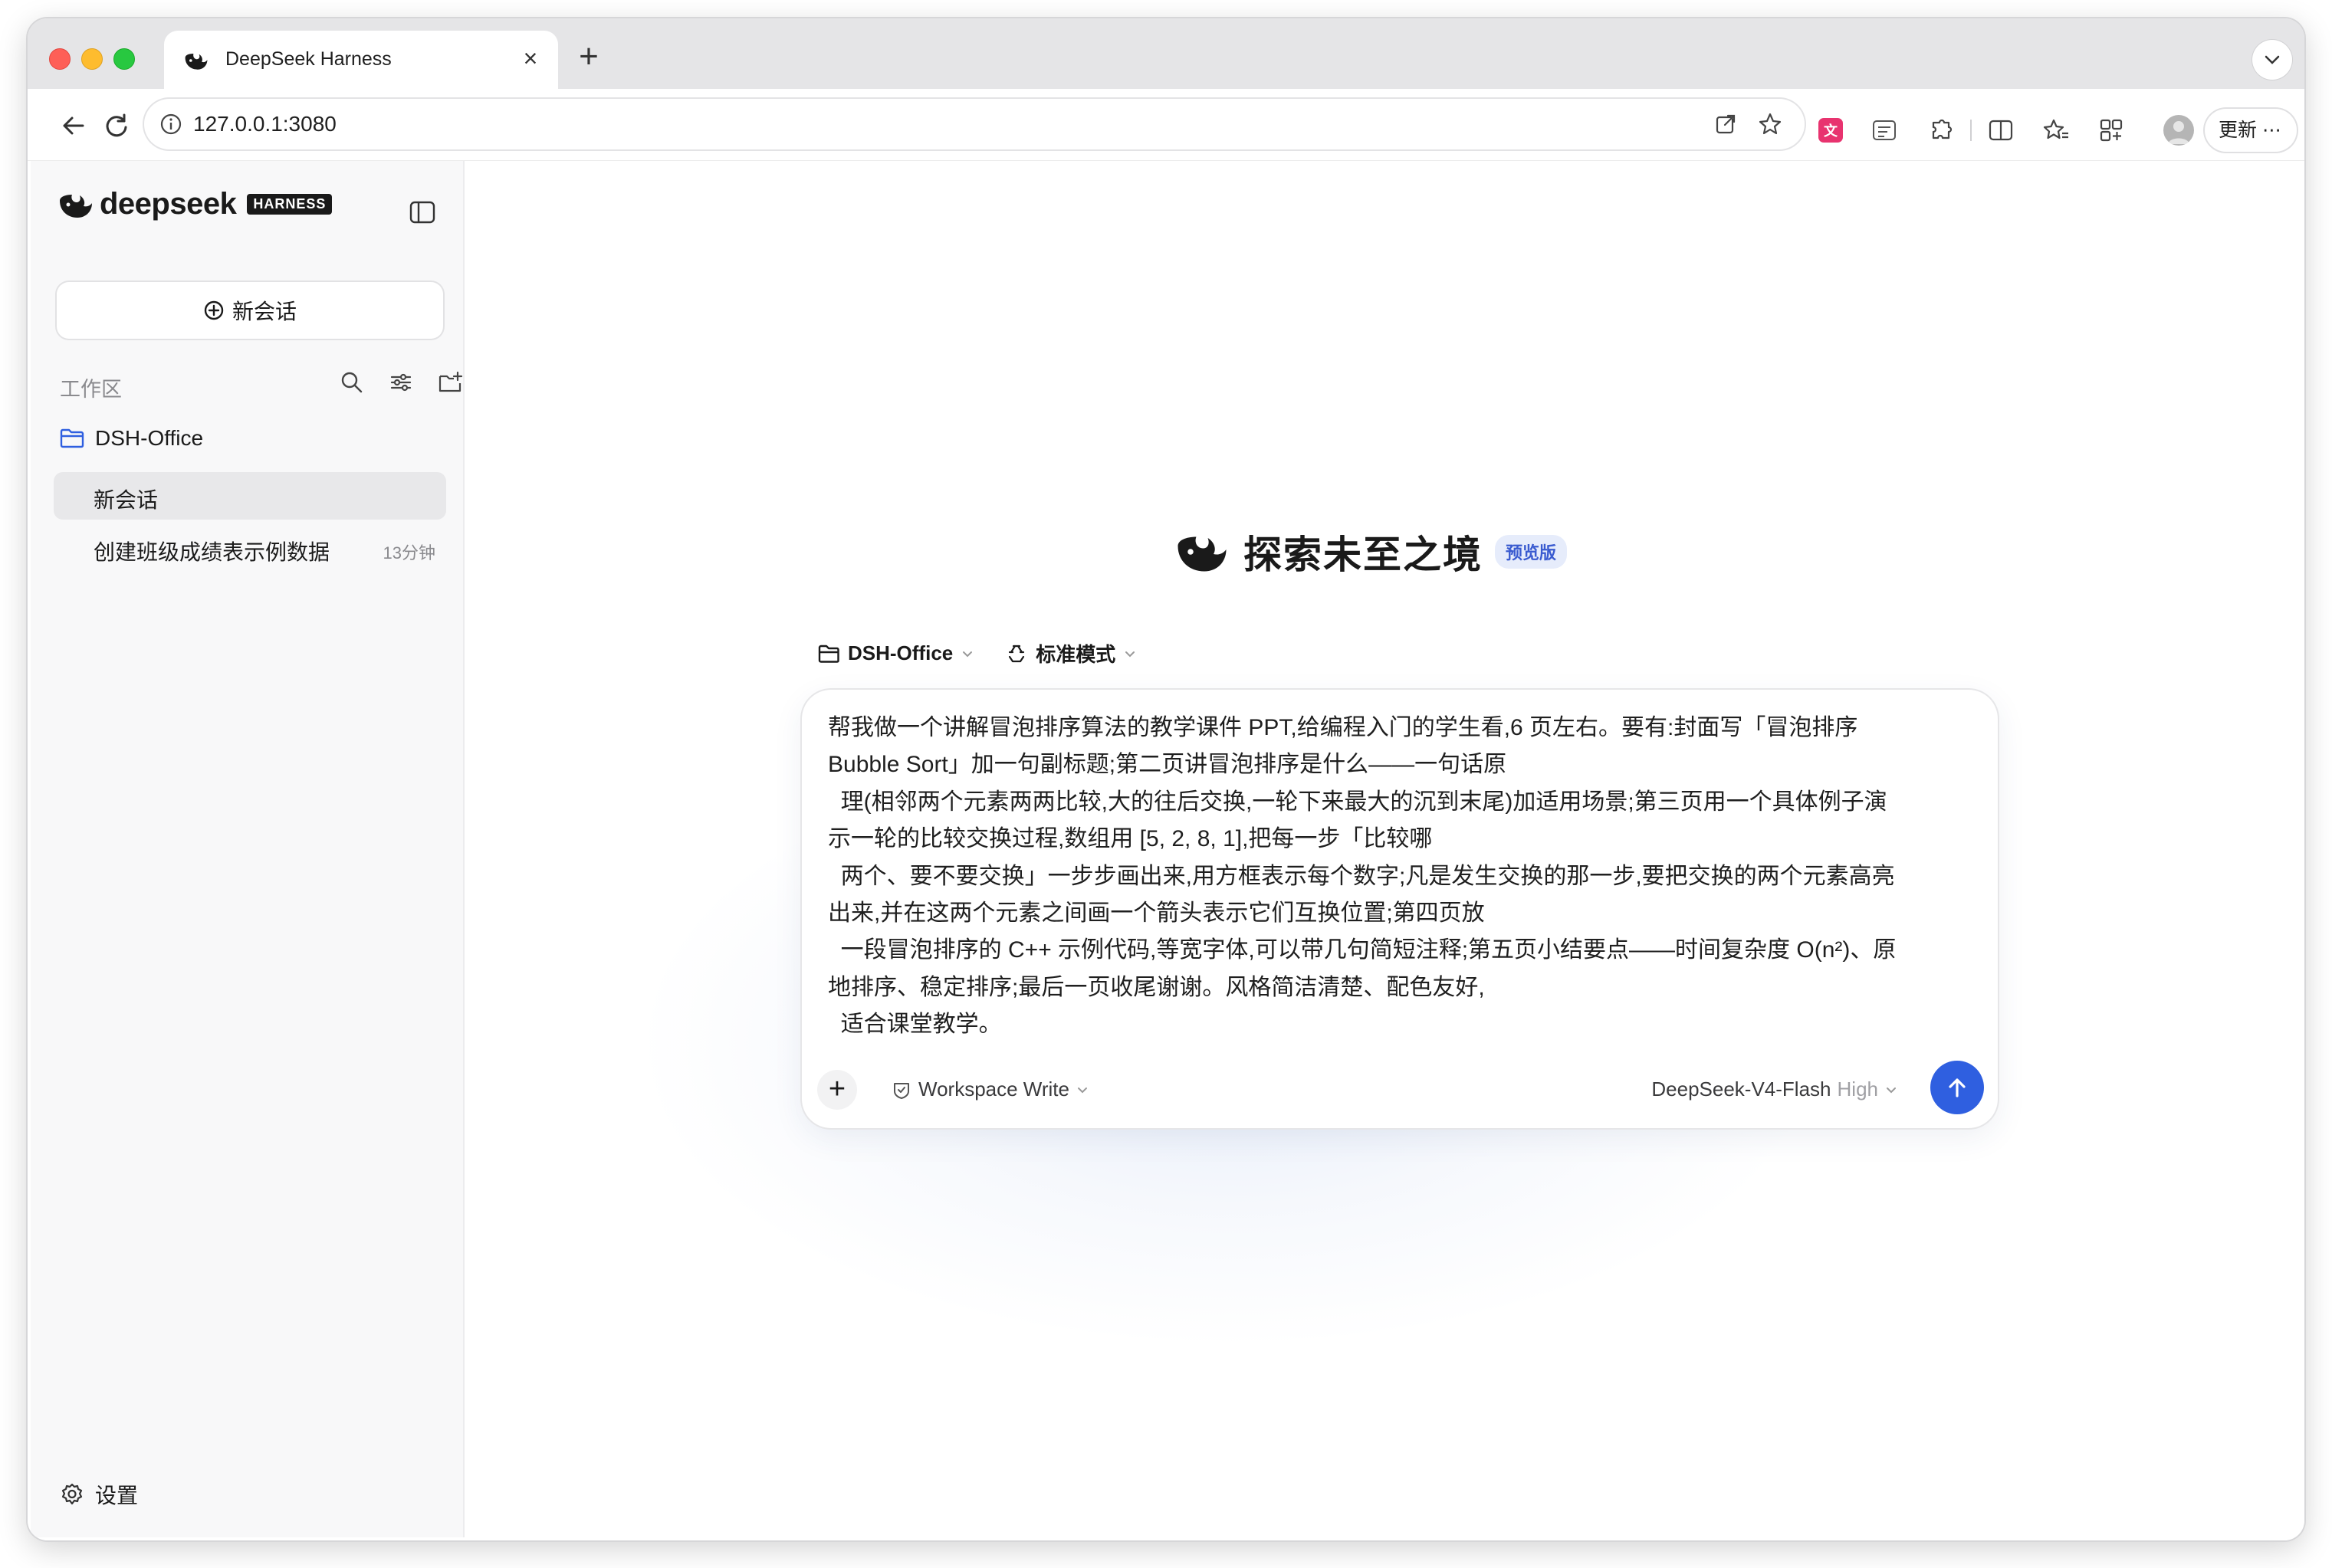  Describe the element at coordinates (530, 58) in the screenshot. I see `tab-close-icon: ×` at that location.